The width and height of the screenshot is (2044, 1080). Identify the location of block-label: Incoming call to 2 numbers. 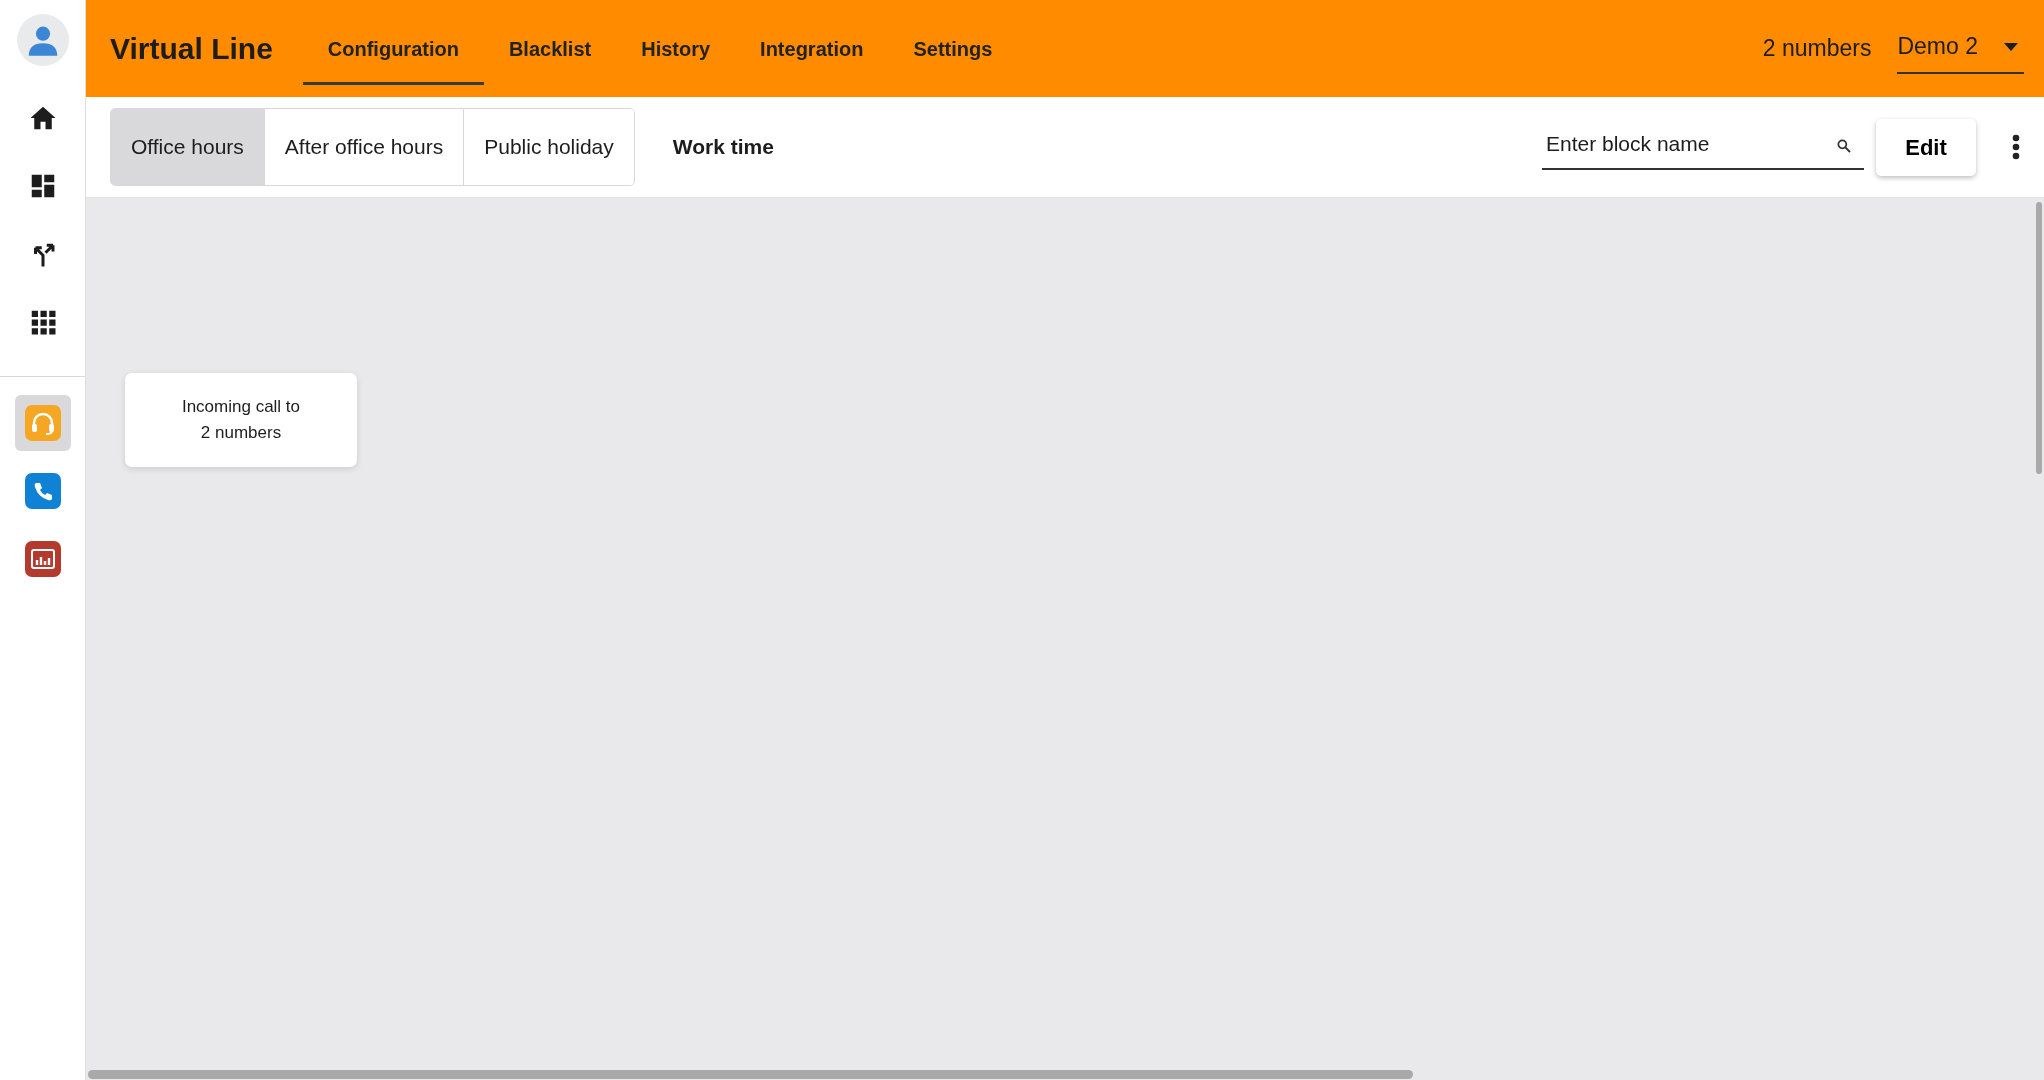
(241, 419).